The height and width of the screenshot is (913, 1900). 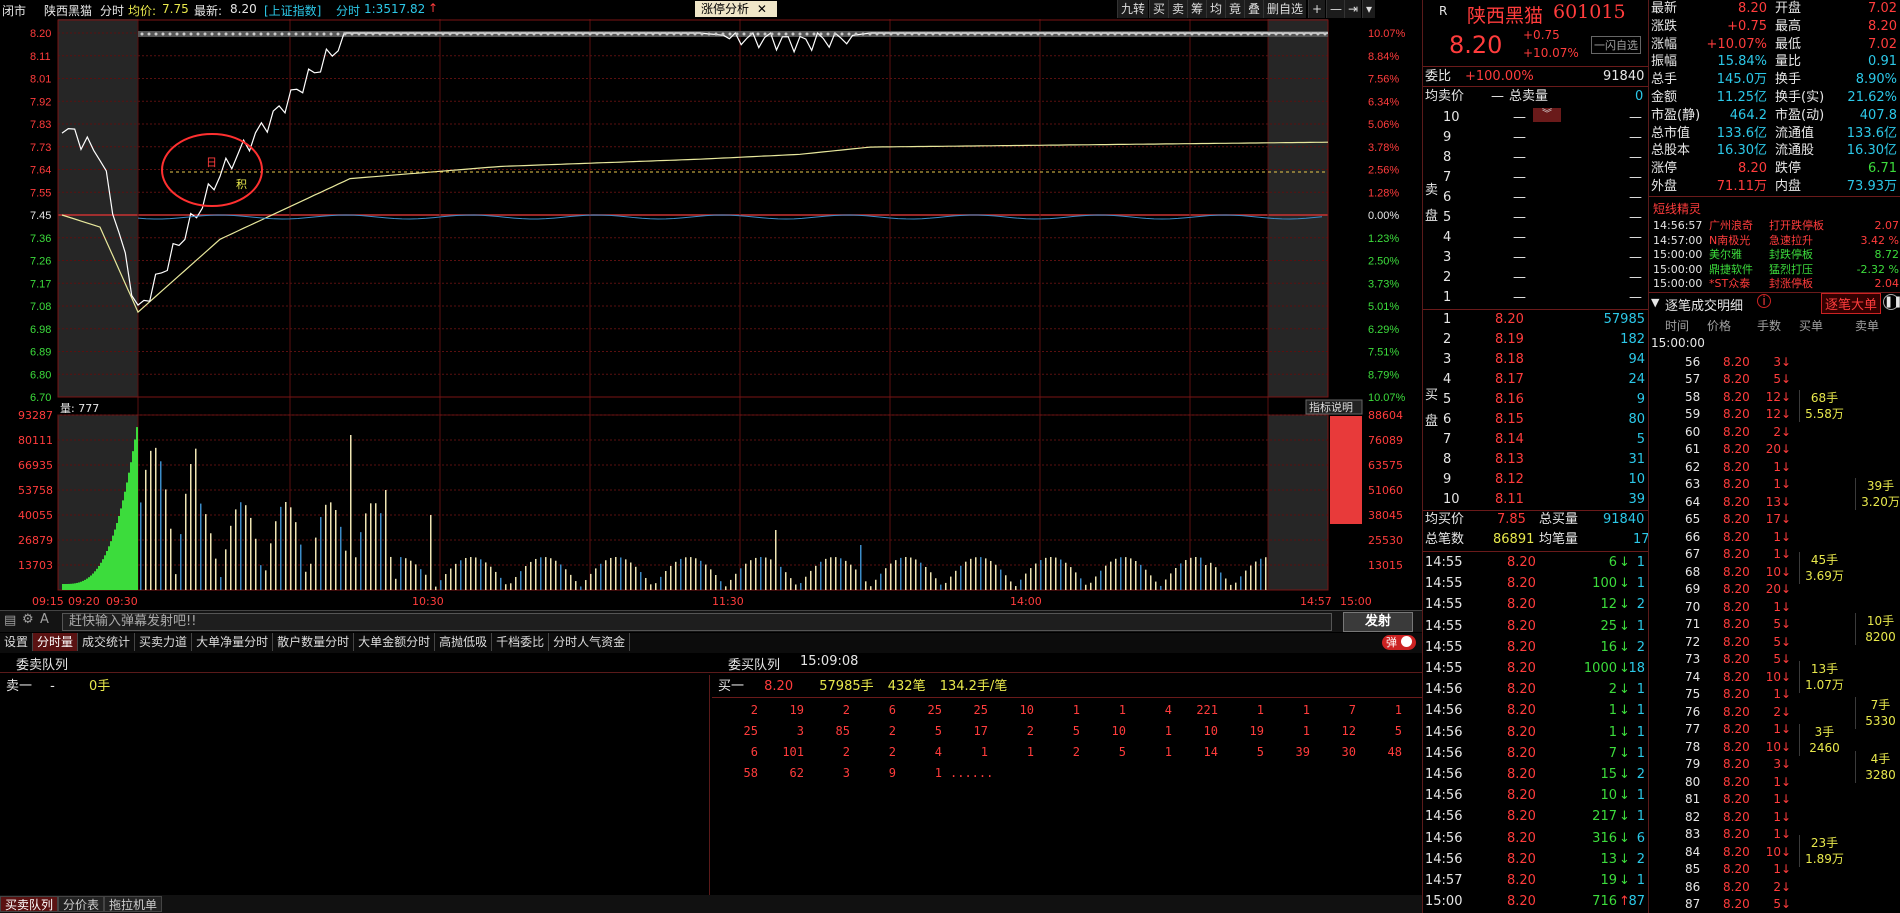 I want to click on tick-row: 14:56 8.20 13 ↓ 2, so click(x=1535, y=859).